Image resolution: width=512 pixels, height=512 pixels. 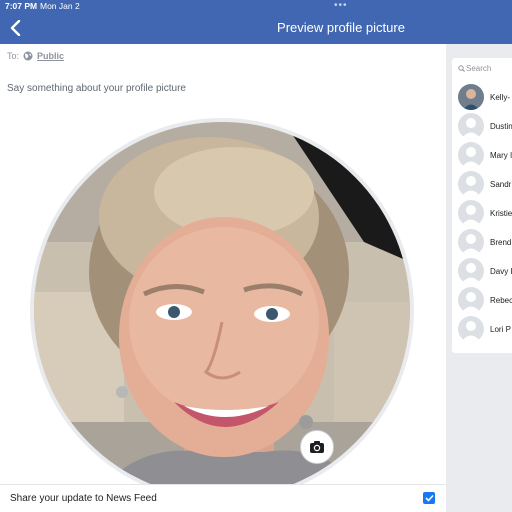 What do you see at coordinates (341, 27) in the screenshot?
I see `page-title: Preview profile picture` at bounding box center [341, 27].